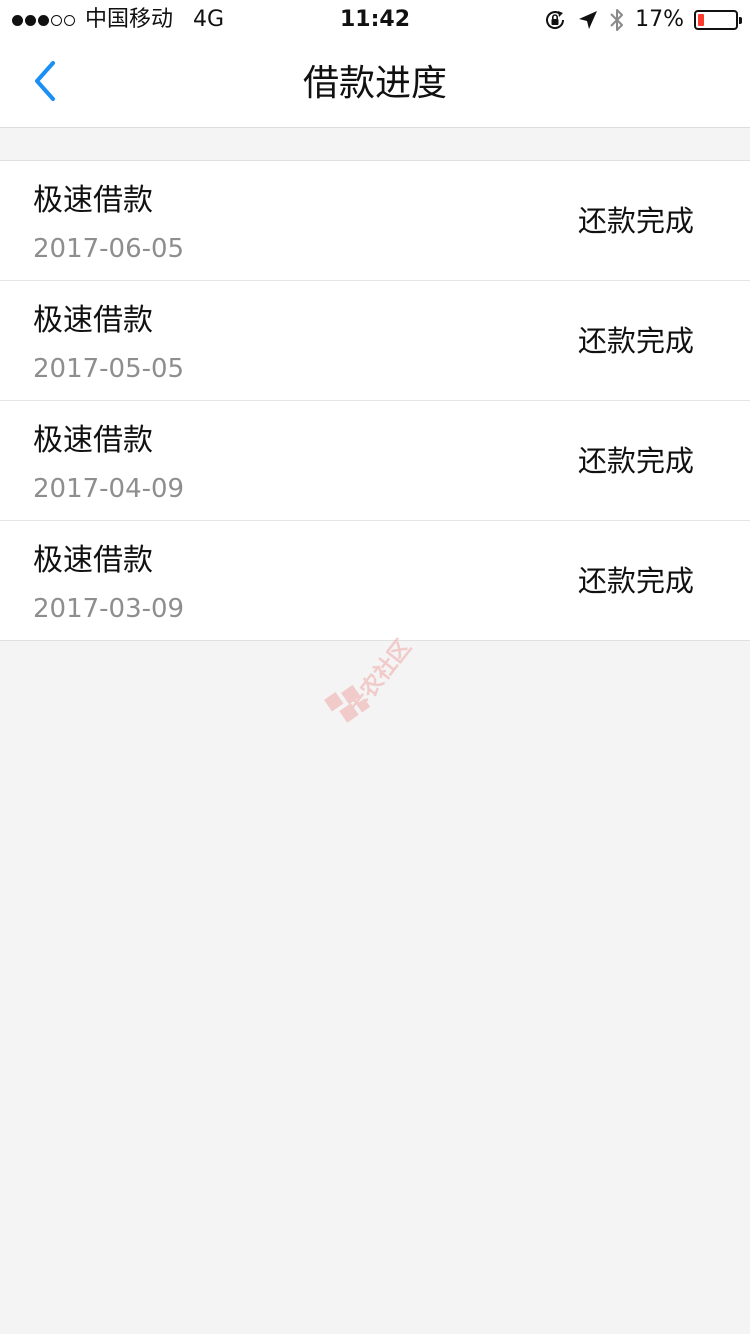  I want to click on navigation-bar: 借款进度, so click(375, 84).